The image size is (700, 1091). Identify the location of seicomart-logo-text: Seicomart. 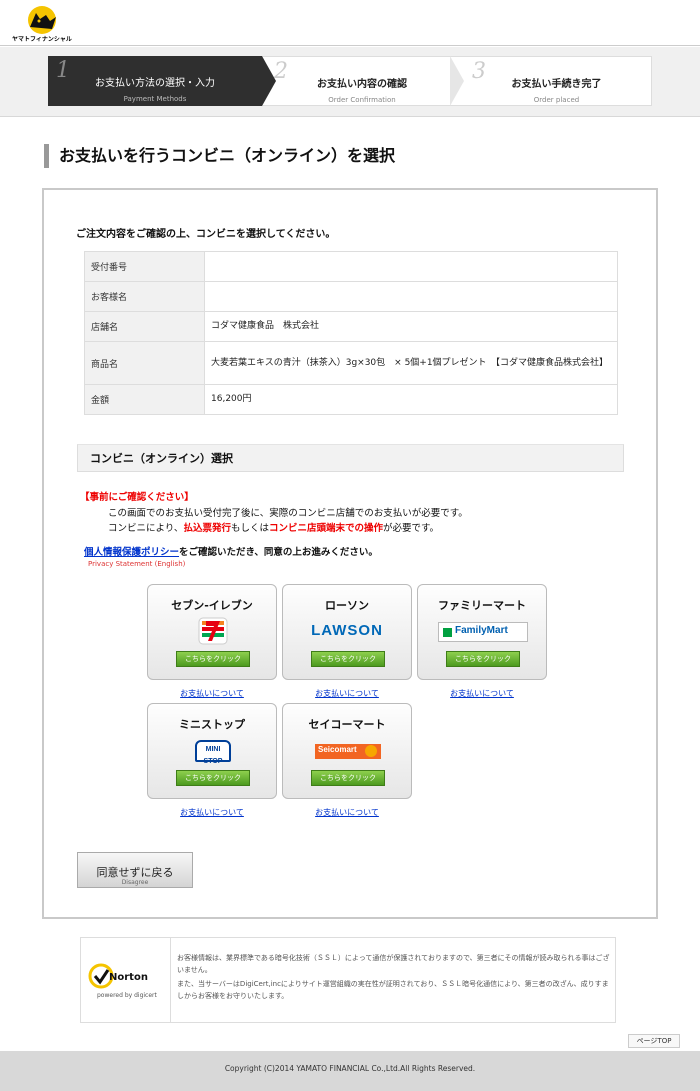
(337, 749).